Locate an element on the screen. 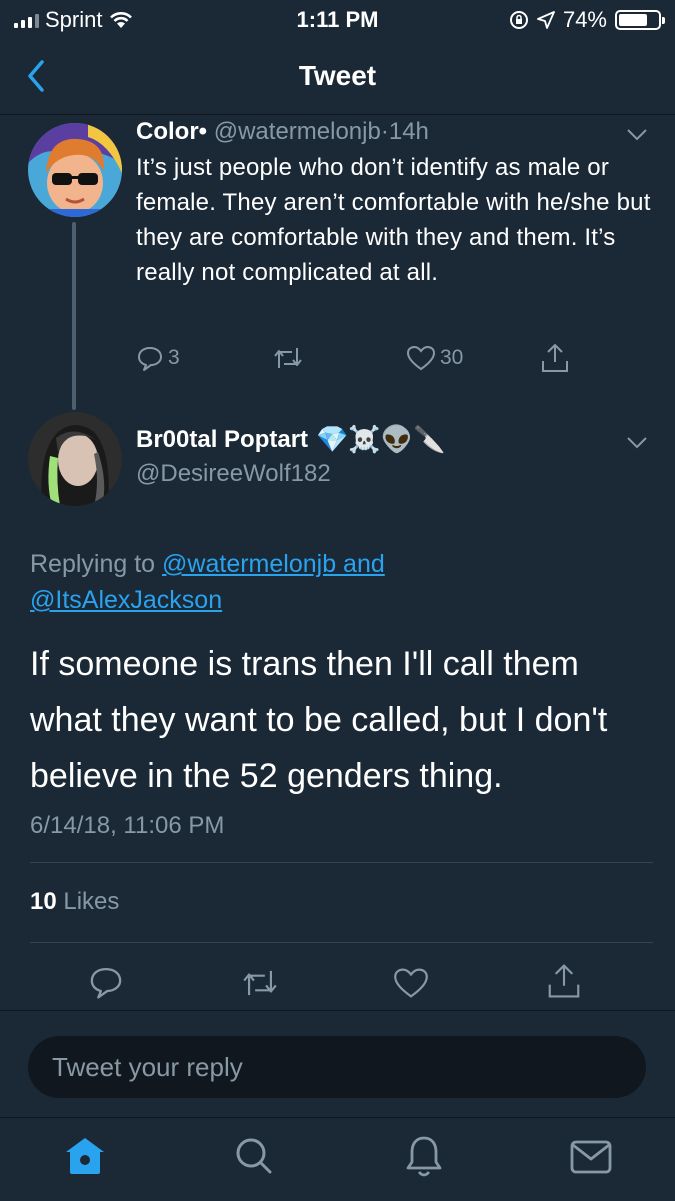 The width and height of the screenshot is (675, 1201). name-emoji: 💎☠️👽🔪 is located at coordinates (381, 439).